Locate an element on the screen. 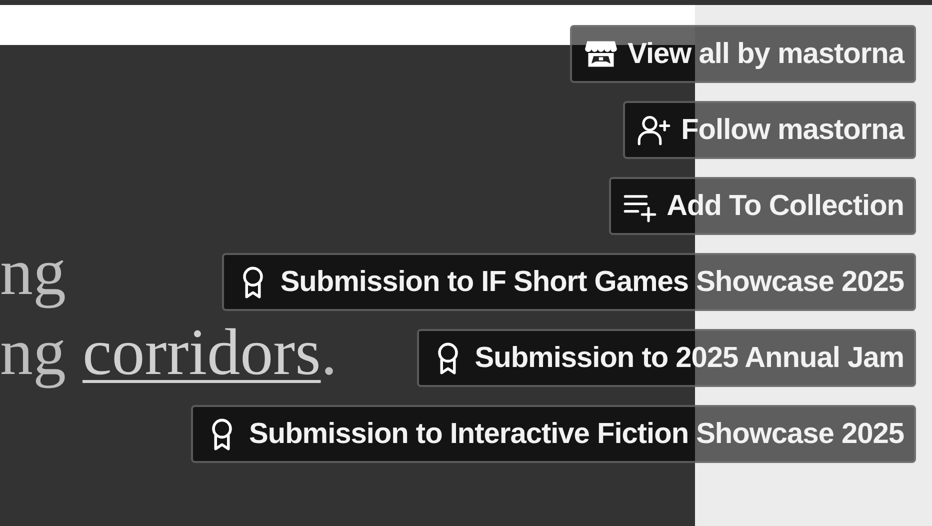 This screenshot has width=932, height=526. description-text: ng is located at coordinates (33, 273).